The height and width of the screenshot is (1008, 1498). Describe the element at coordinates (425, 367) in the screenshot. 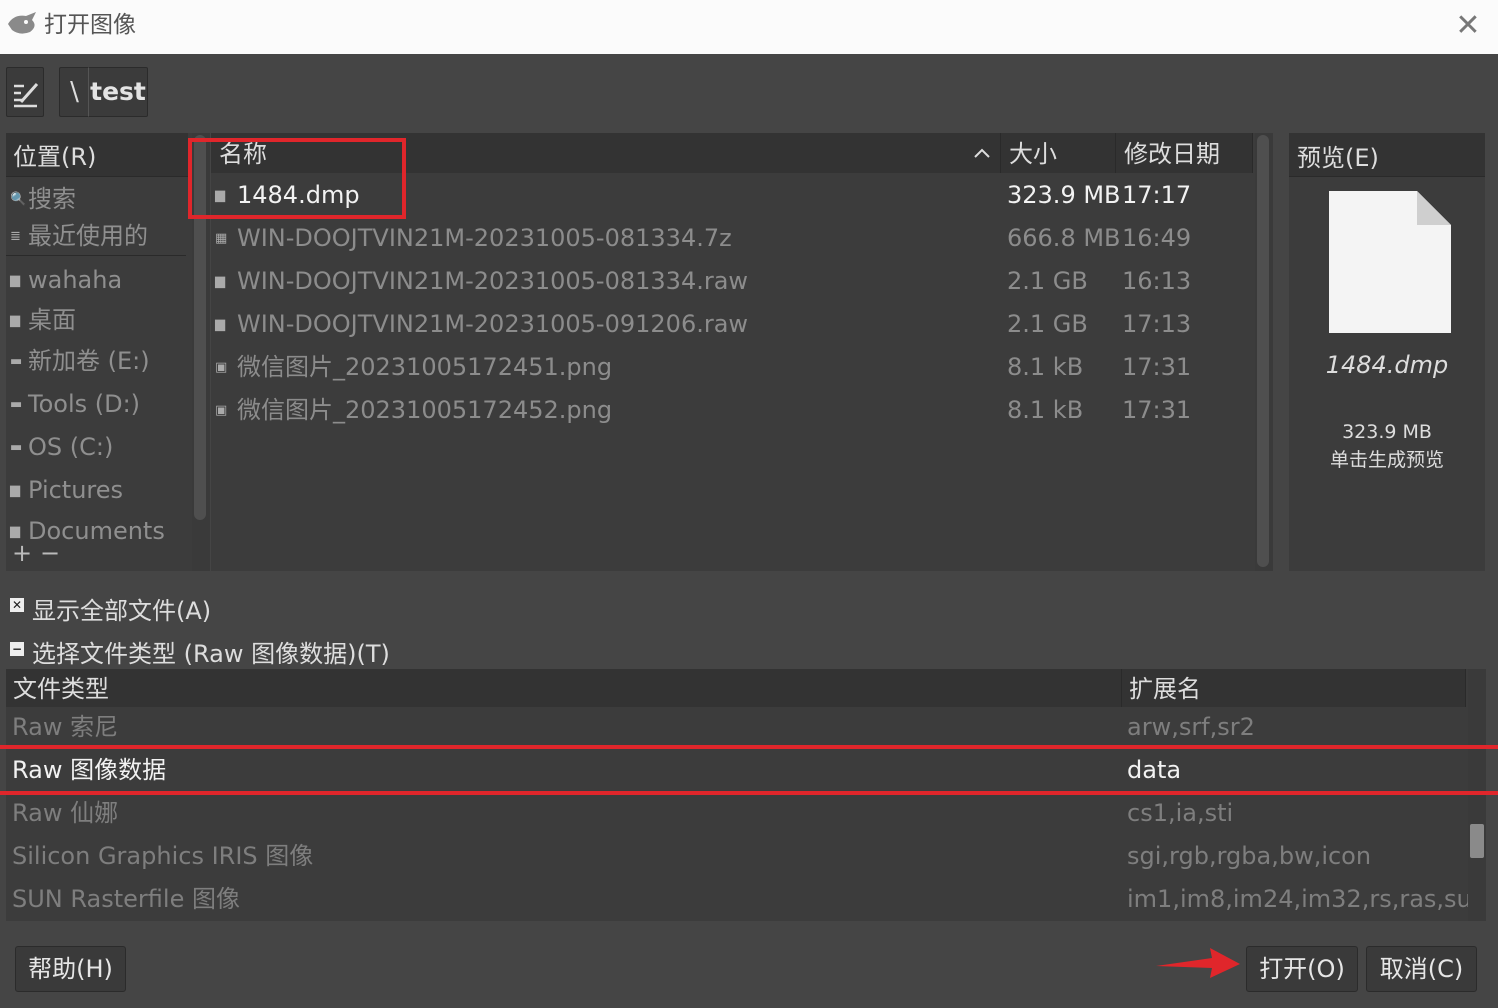

I see `file-name: 微信图片_20231005172451.png` at that location.